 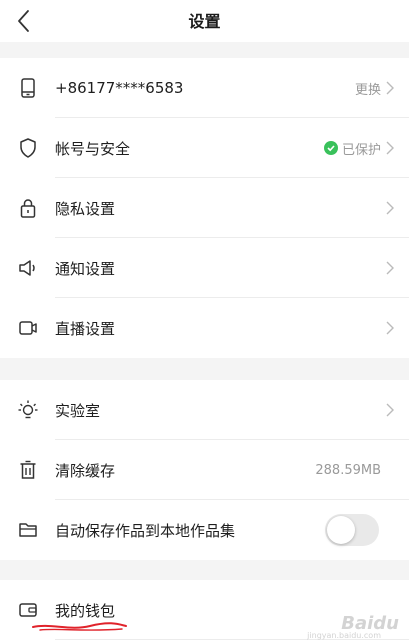 I want to click on red-annotation-underline, so click(x=79, y=626).